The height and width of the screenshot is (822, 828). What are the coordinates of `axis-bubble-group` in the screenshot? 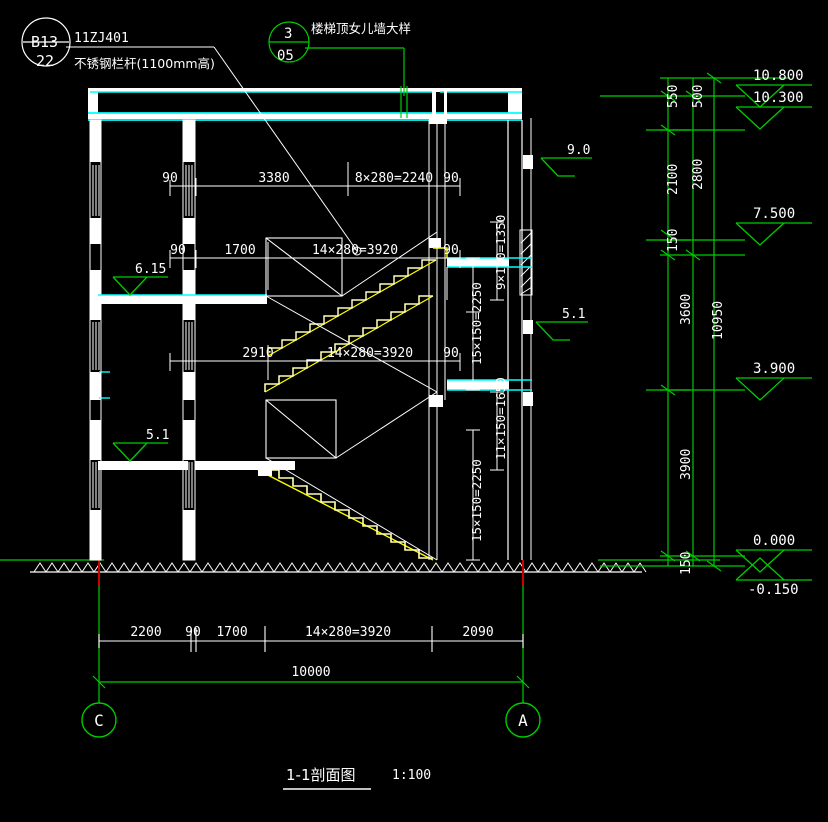 It's located at (311, 719).